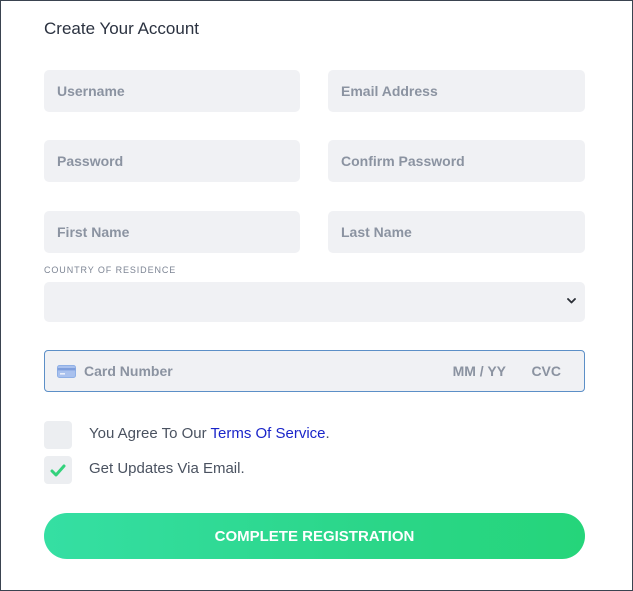 The height and width of the screenshot is (591, 633). What do you see at coordinates (456, 232) in the screenshot?
I see `last-name-field: Last Name` at bounding box center [456, 232].